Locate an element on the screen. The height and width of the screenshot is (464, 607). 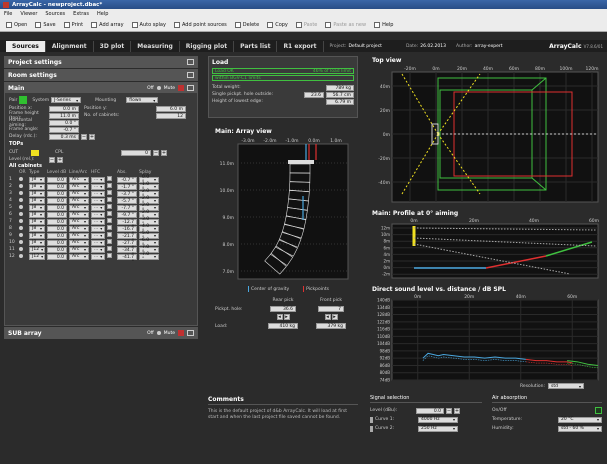
copy-button: Copy is located at coordinates (277, 25).